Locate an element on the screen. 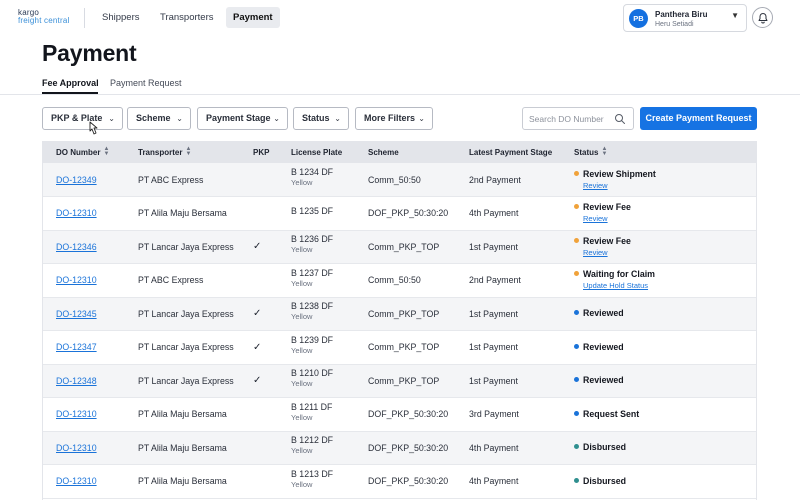 Image resolution: width=800 pixels, height=500 pixels. status-badge: Reviewed is located at coordinates (603, 346).